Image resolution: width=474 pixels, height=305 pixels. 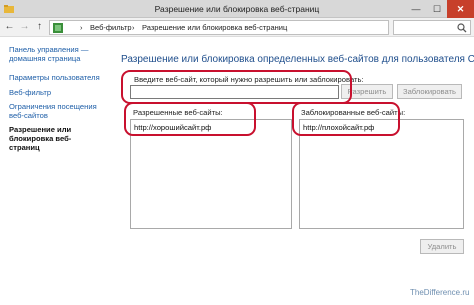 I want to click on sidebar-item-web-filter: Веб-фильтр, so click(x=55, y=92).